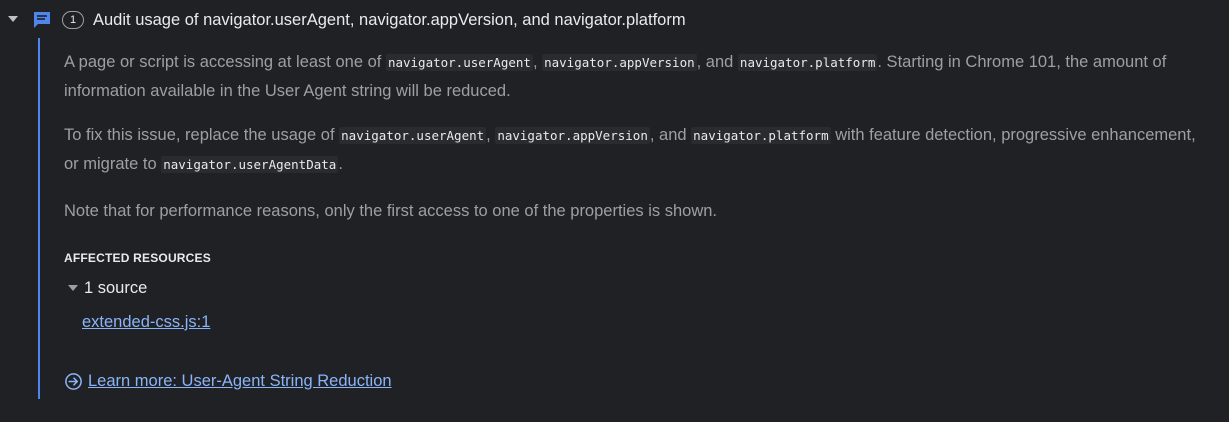  I want to click on source-link: extended-css.js:1, so click(146, 322).